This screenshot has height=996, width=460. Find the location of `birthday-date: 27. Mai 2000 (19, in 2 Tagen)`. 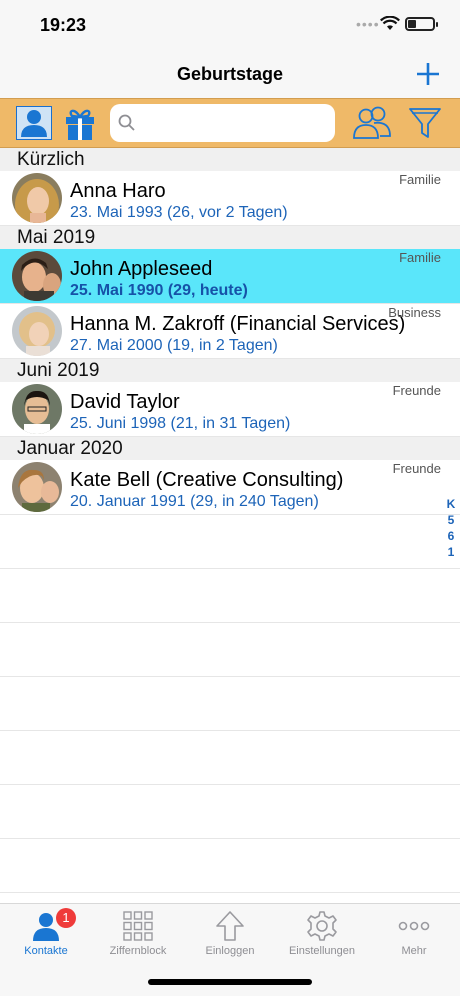

birthday-date: 27. Mai 2000 (19, in 2 Tagen) is located at coordinates (174, 345).